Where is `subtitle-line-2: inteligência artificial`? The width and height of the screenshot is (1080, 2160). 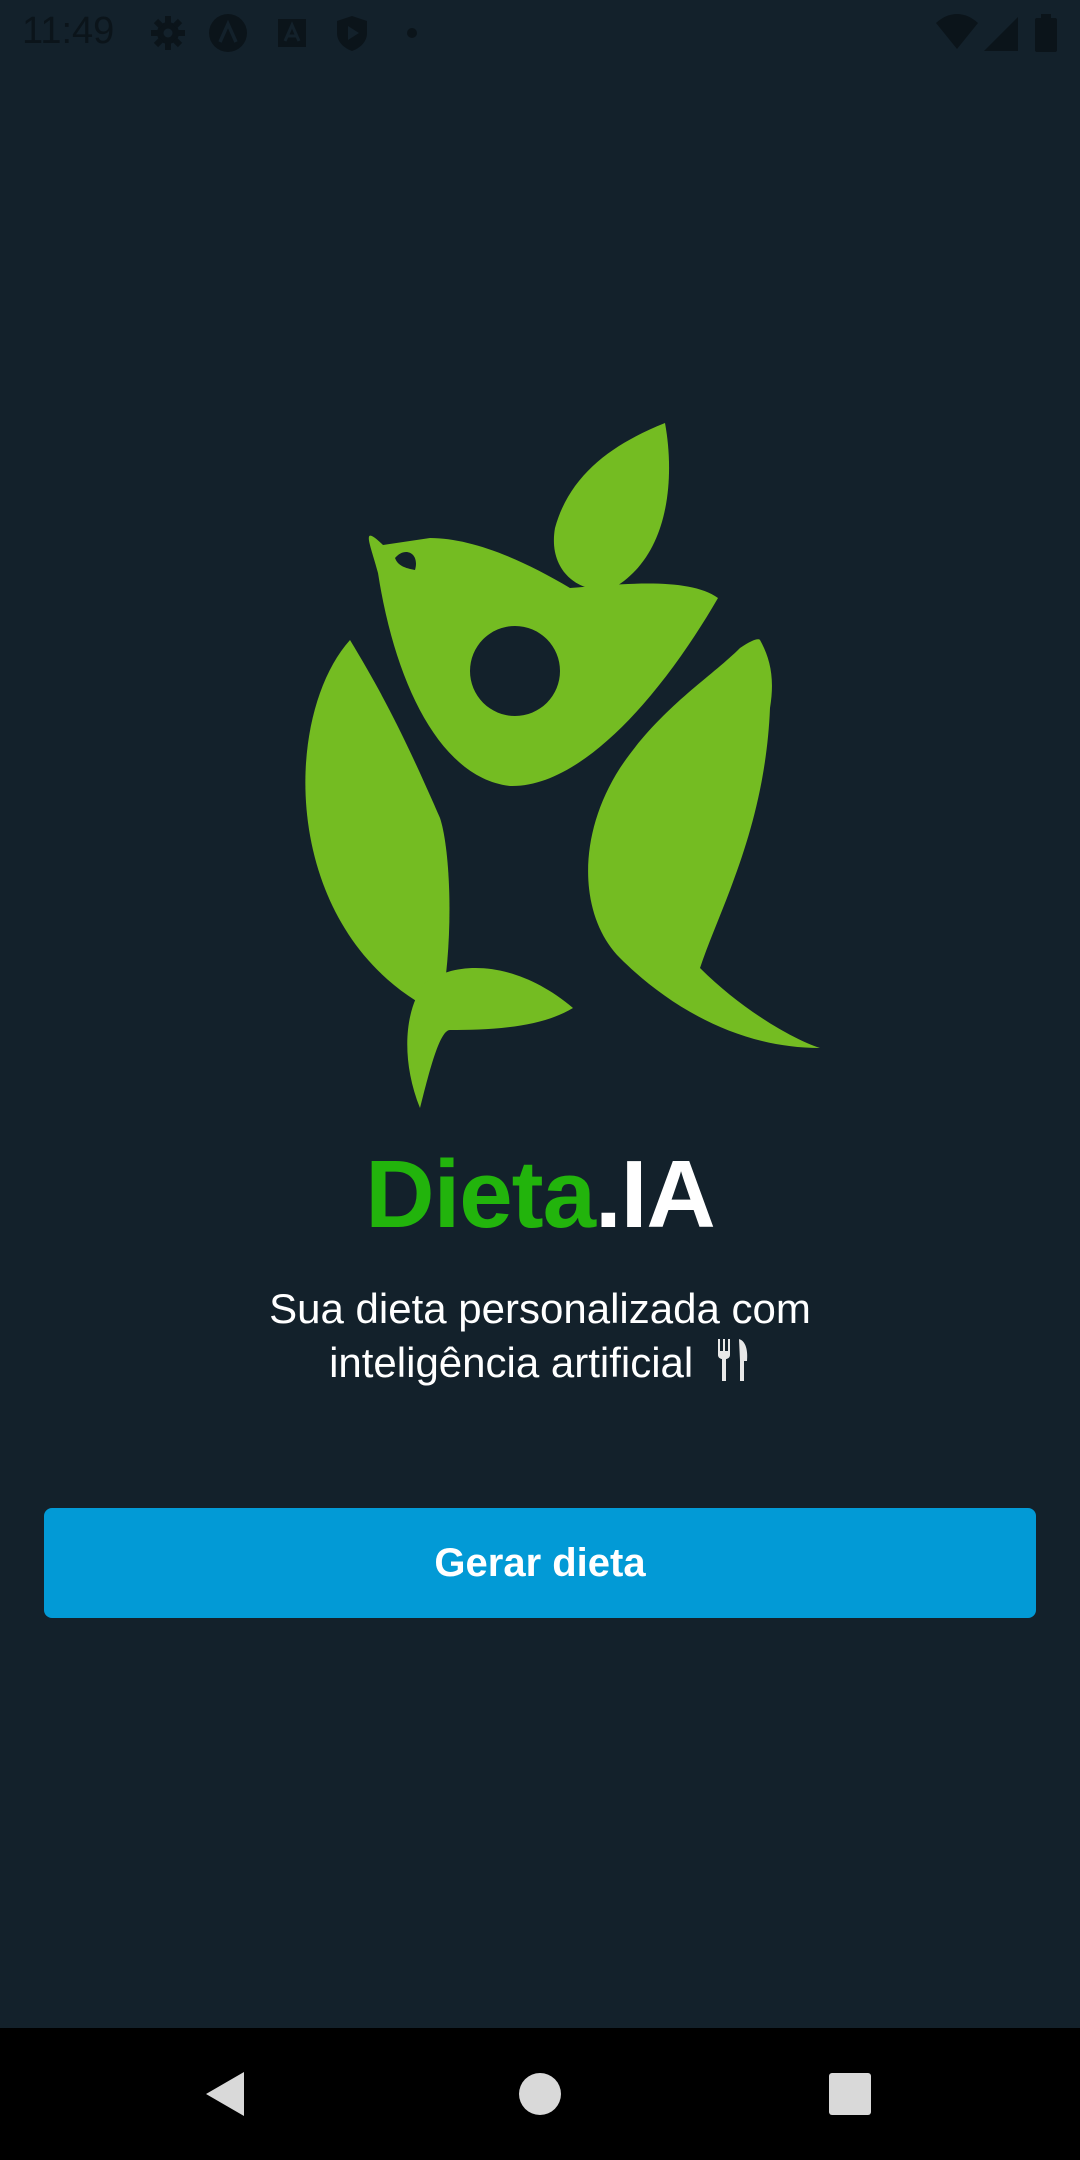
subtitle-line-2: inteligência artificial is located at coordinates (511, 1362).